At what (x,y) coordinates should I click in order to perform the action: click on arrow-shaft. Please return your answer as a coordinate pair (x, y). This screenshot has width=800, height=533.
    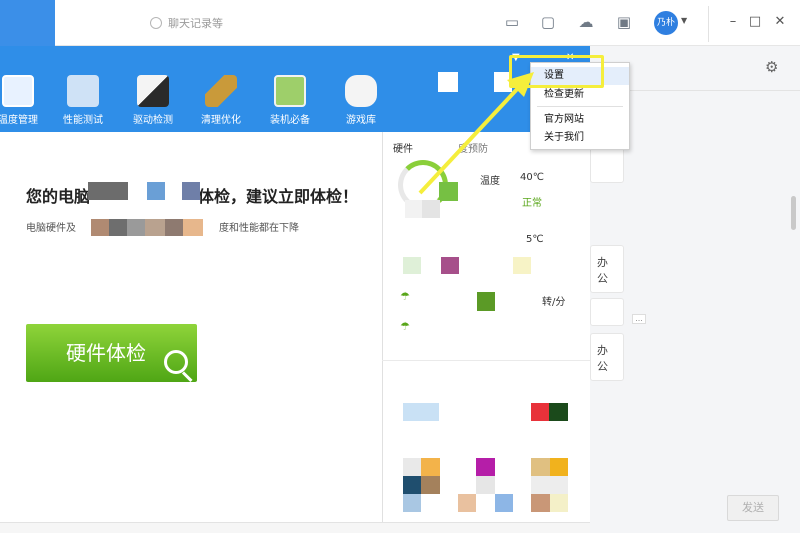
    Looking at the image, I should click on (470, 139).